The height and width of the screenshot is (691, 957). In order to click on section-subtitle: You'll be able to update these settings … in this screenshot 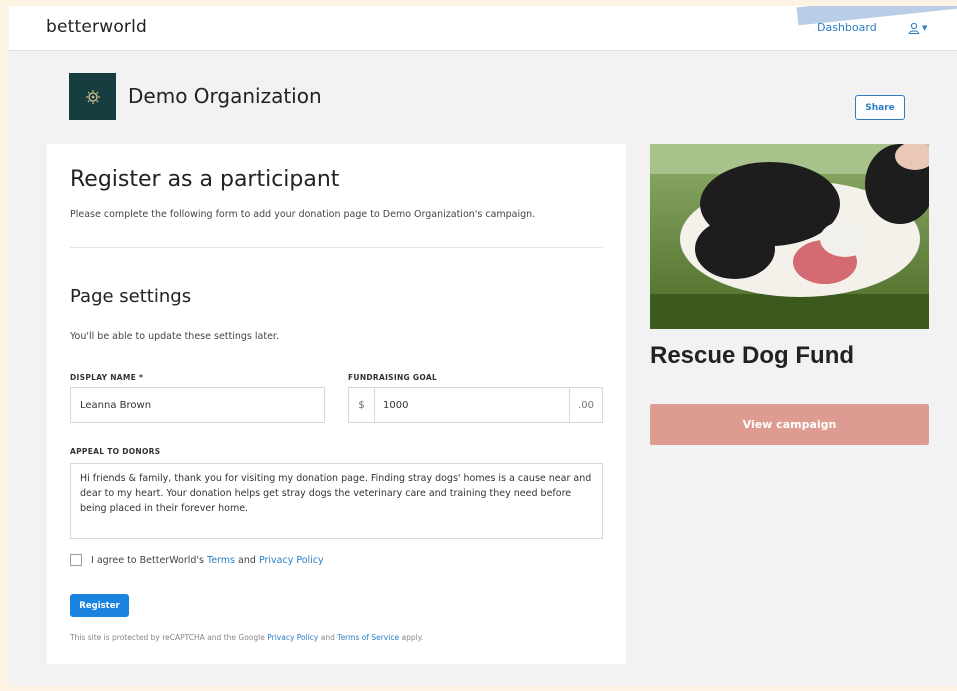, I will do `click(174, 336)`.